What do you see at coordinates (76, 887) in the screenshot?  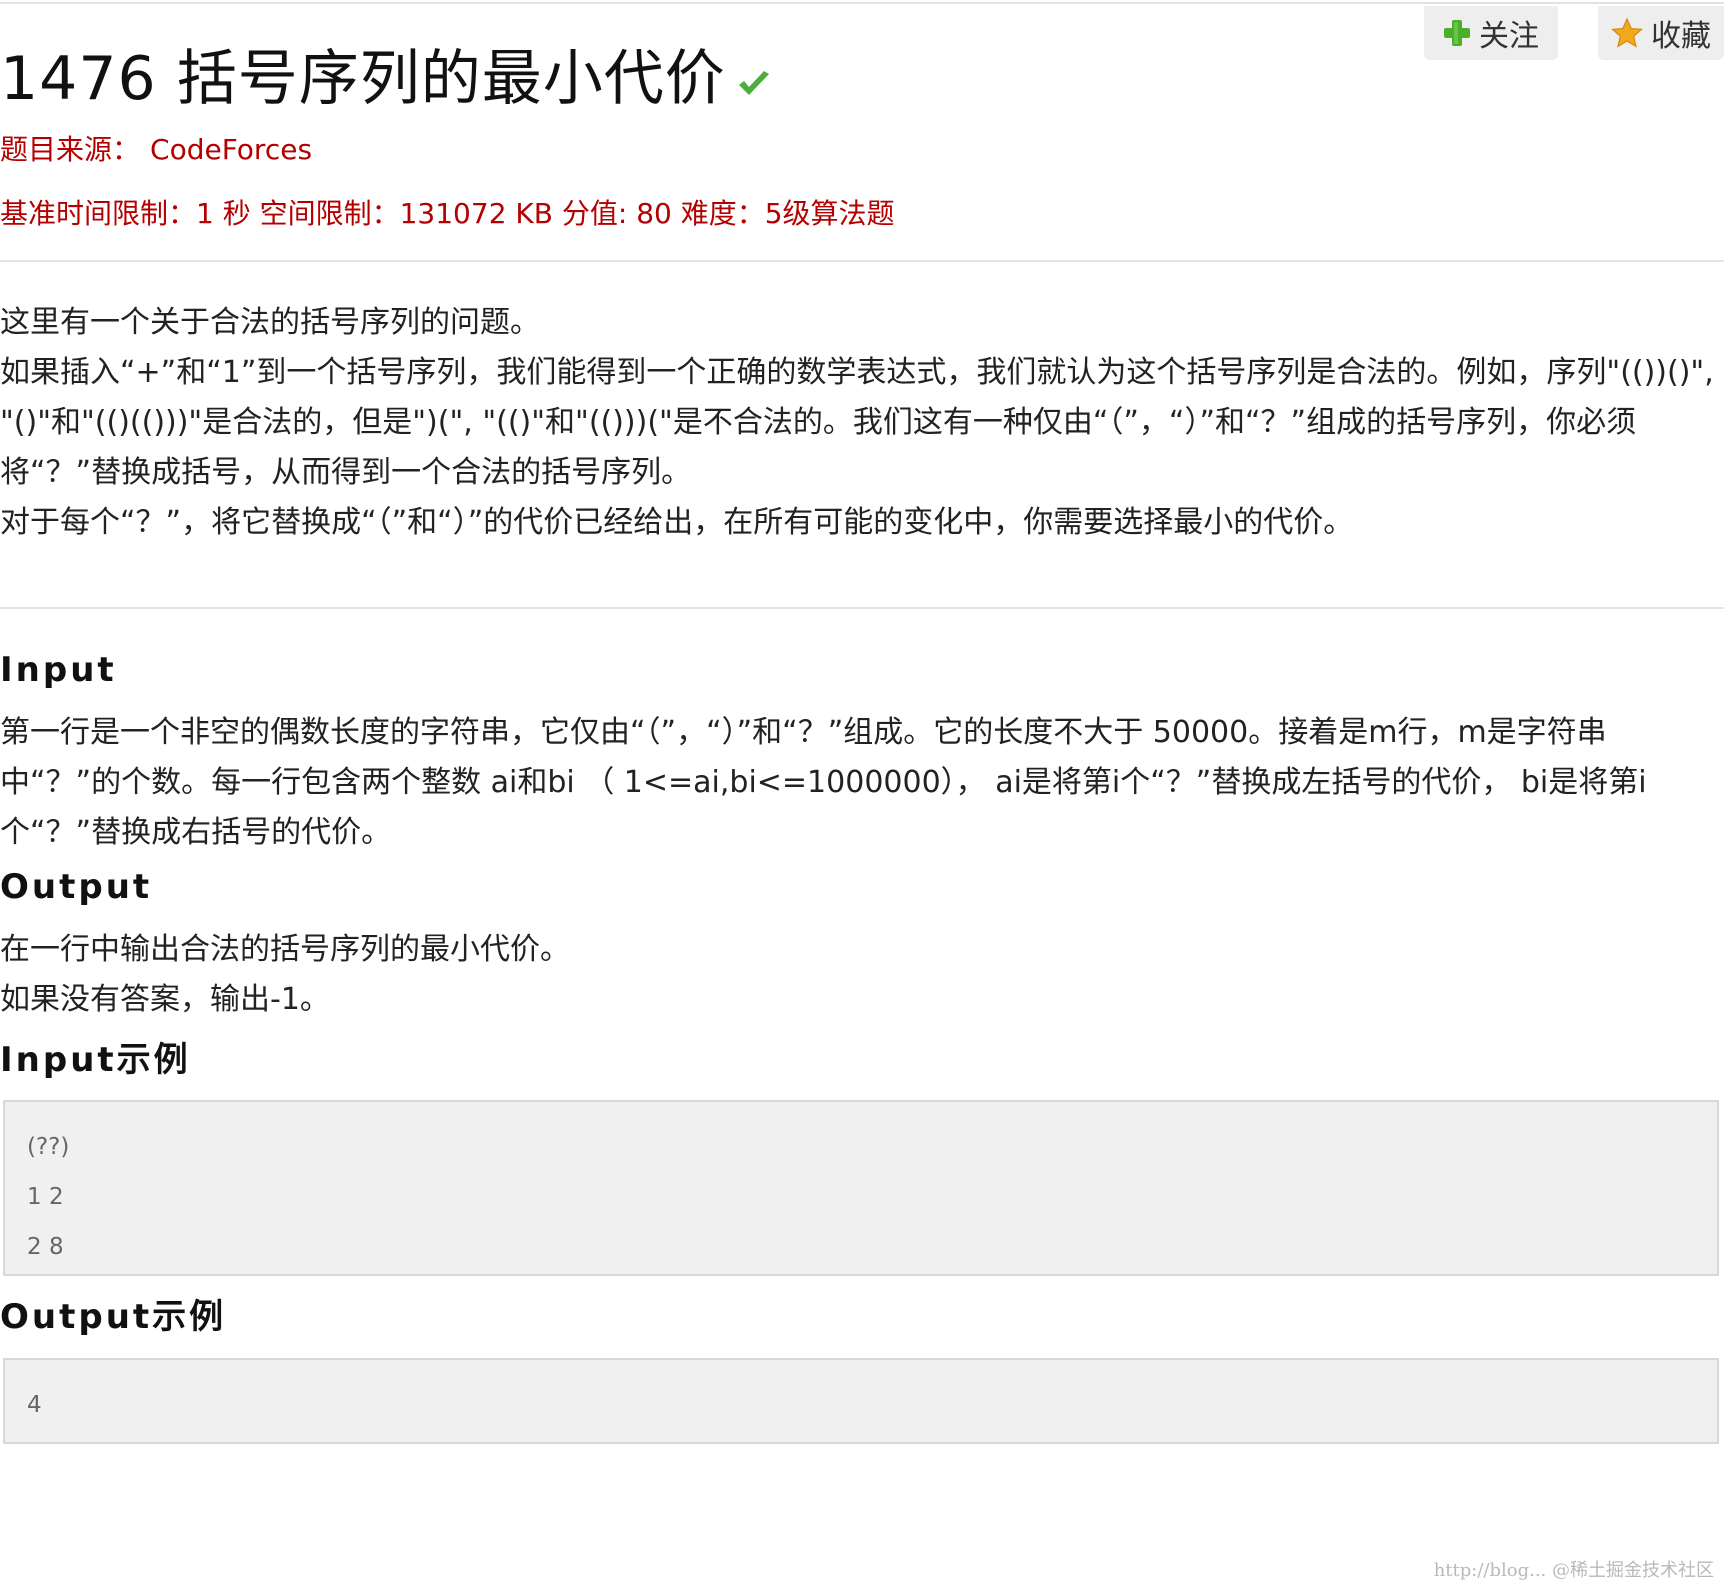 I see `output-heading: Output` at bounding box center [76, 887].